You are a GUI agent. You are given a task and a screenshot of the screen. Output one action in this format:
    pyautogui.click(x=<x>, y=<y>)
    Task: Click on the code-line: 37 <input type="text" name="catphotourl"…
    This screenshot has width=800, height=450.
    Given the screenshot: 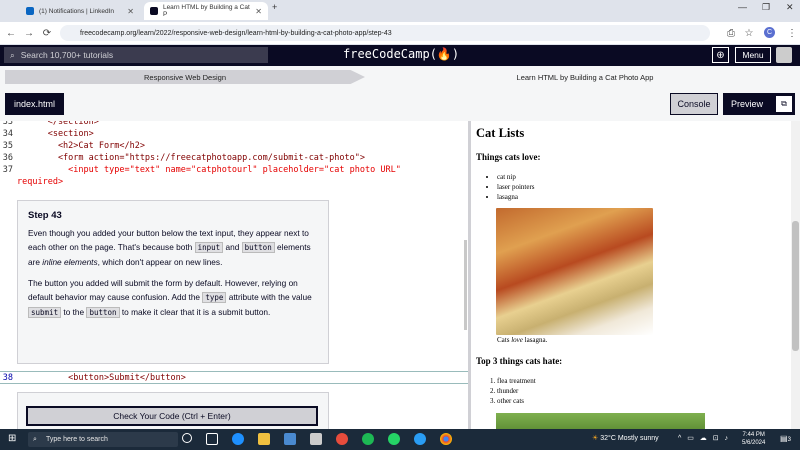 What is the action you would take?
    pyautogui.click(x=201, y=170)
    